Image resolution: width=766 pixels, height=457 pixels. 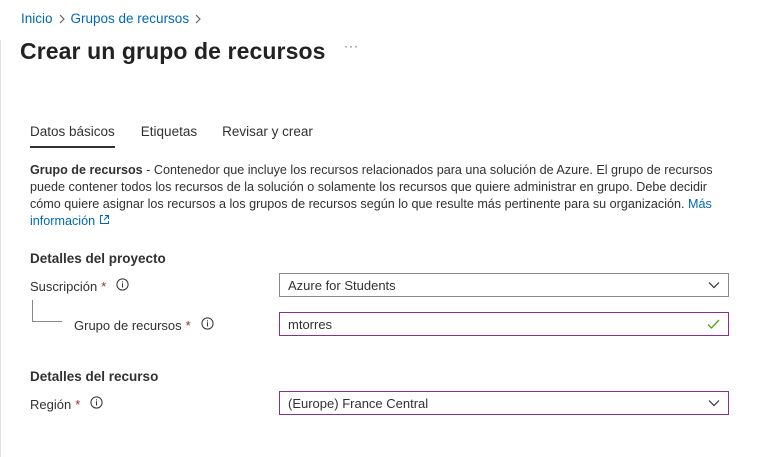 I want to click on resource-group-label-row: Grupo de recursos *, so click(x=144, y=325).